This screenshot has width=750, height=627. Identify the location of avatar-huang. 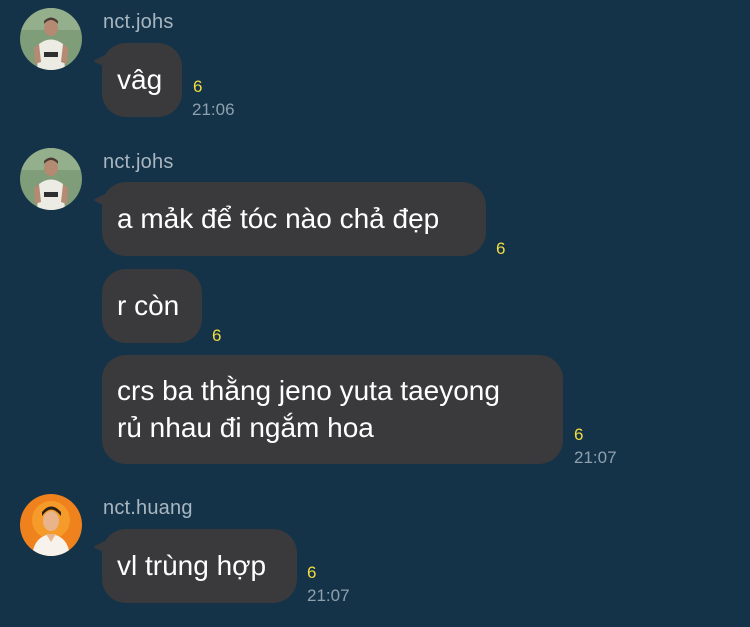
(51, 525).